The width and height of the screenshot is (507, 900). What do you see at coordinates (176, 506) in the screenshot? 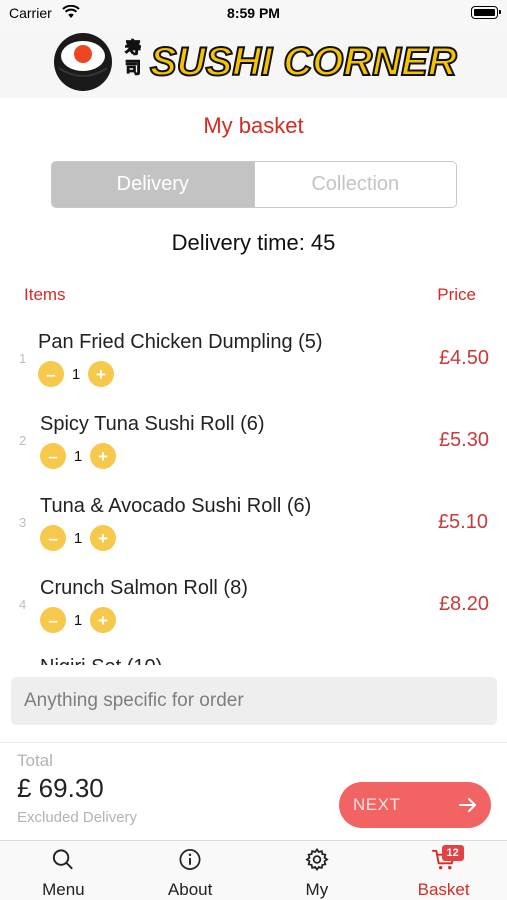
I see `item-name: Tuna & Avocado Sushi Roll (6)` at bounding box center [176, 506].